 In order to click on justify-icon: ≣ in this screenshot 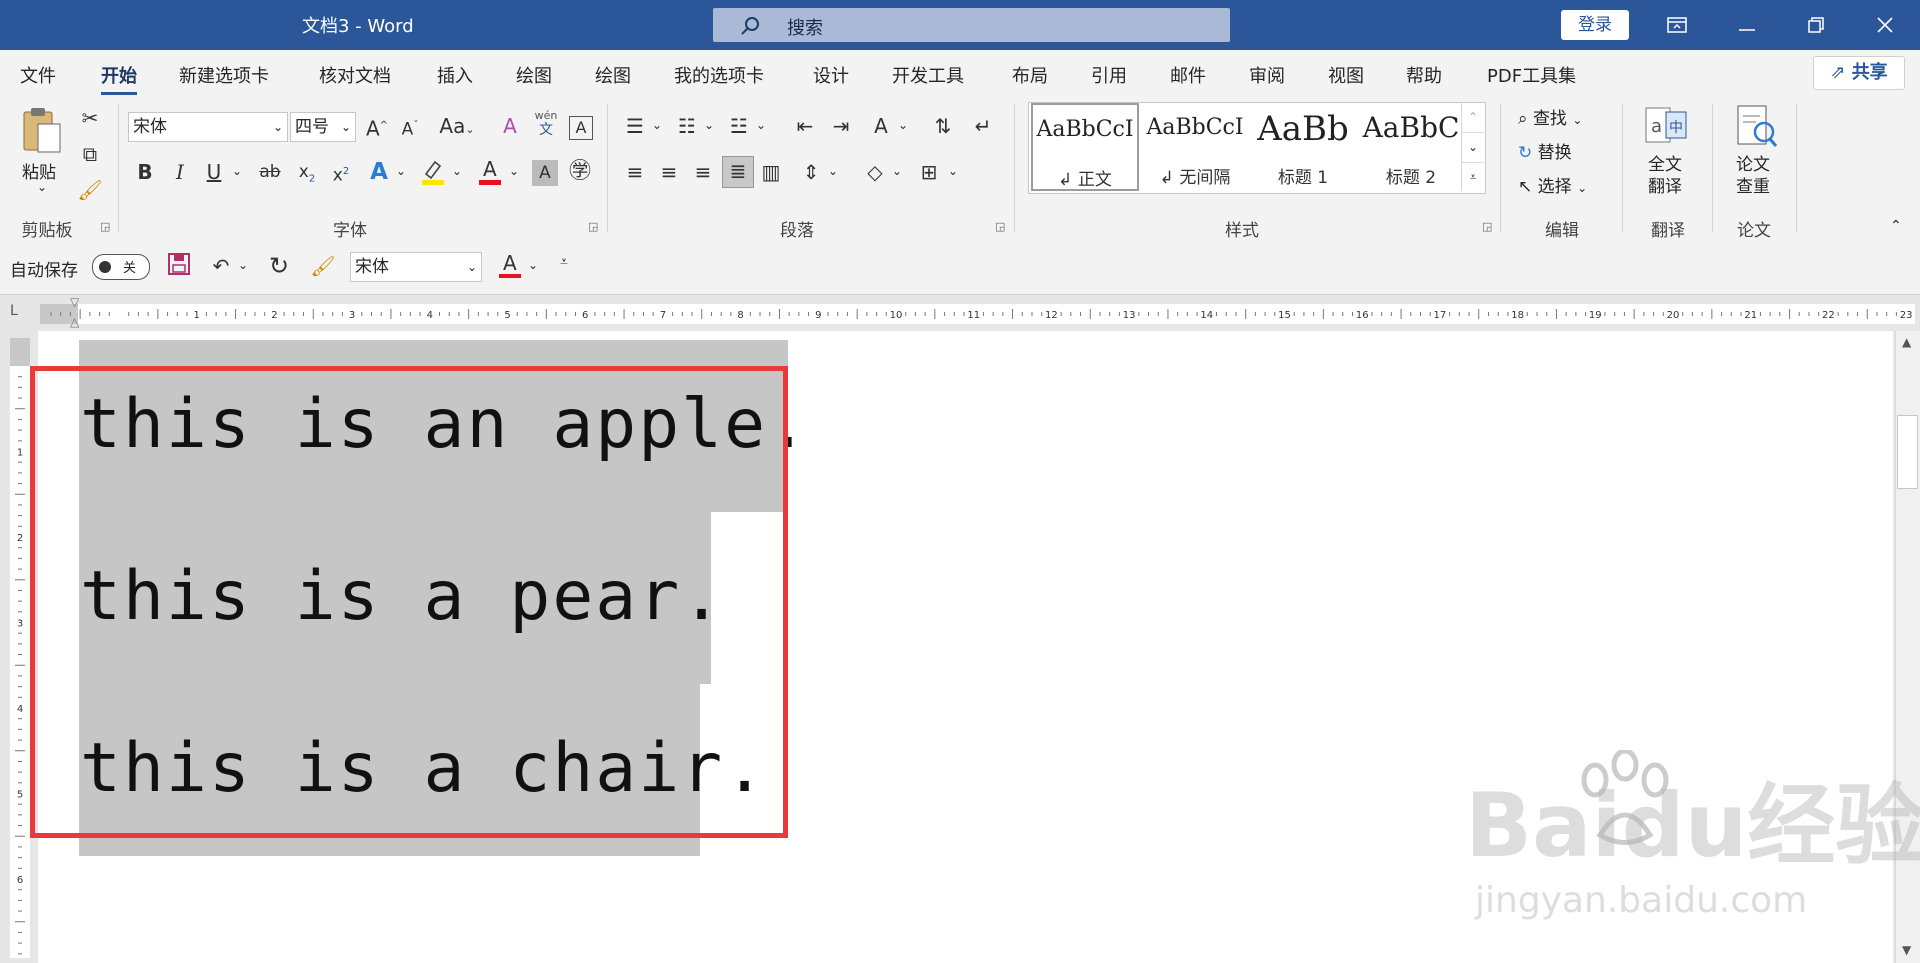, I will do `click(738, 172)`.